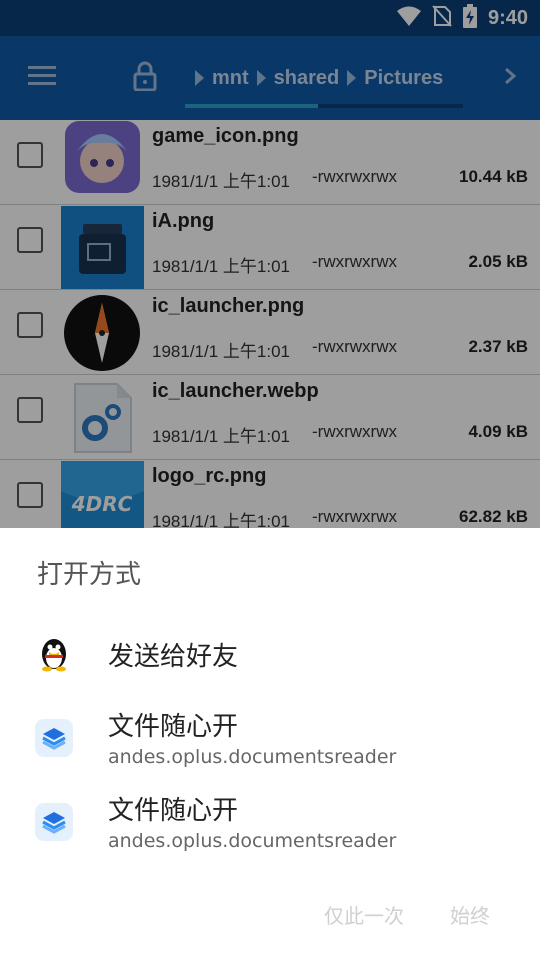 The image size is (540, 960). I want to click on qq-penguin-icon, so click(54, 654).